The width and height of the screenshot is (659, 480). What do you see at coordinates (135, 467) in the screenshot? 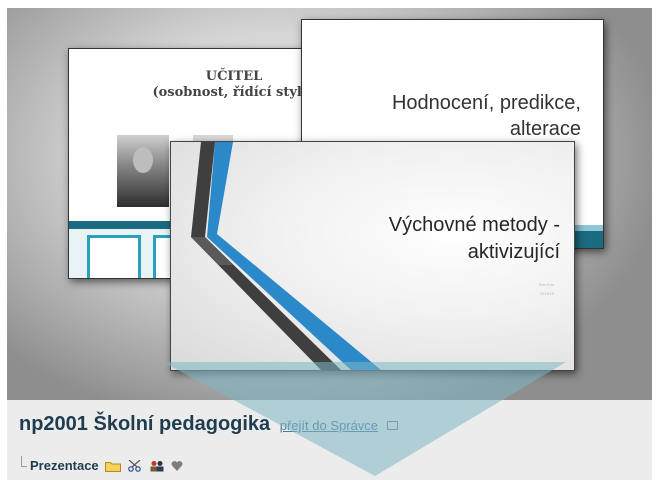
I see `scissors-icon` at bounding box center [135, 467].